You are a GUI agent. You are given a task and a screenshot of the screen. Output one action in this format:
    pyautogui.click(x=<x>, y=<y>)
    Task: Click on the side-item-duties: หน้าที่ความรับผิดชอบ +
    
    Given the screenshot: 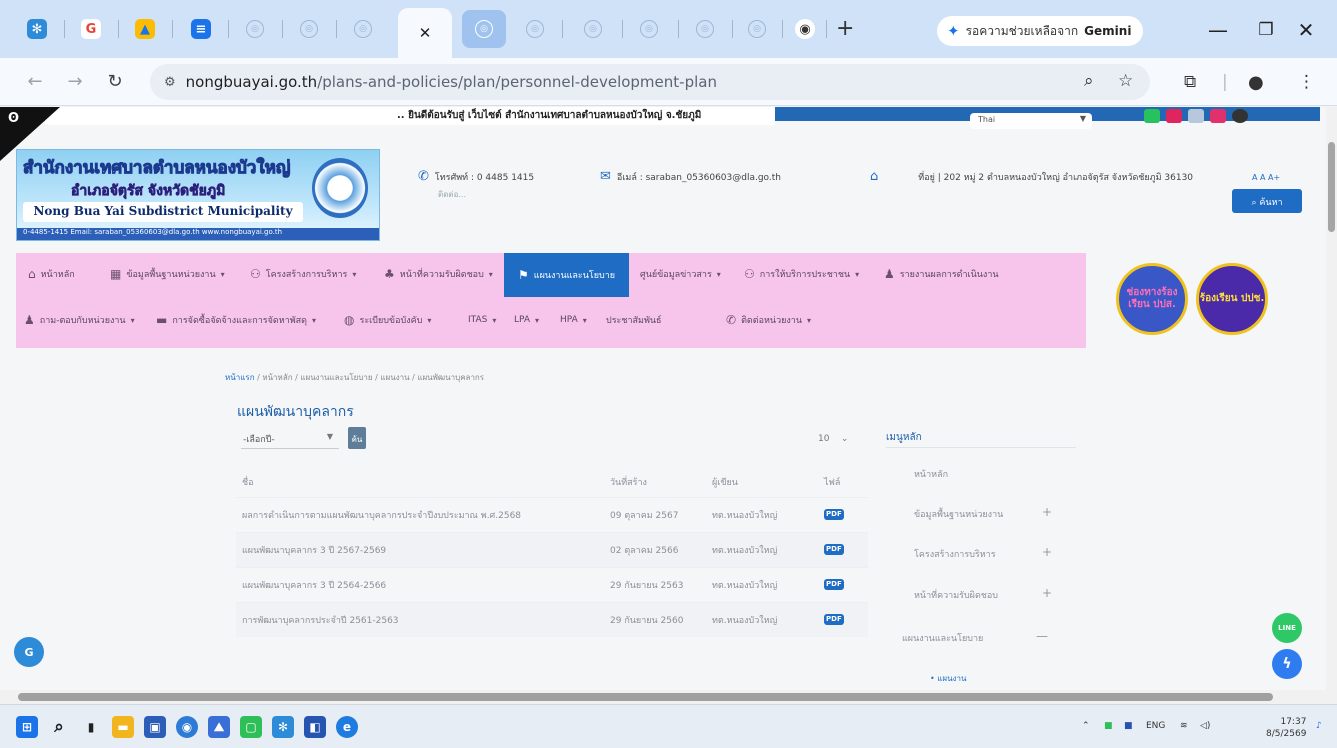 What is the action you would take?
    pyautogui.click(x=994, y=594)
    